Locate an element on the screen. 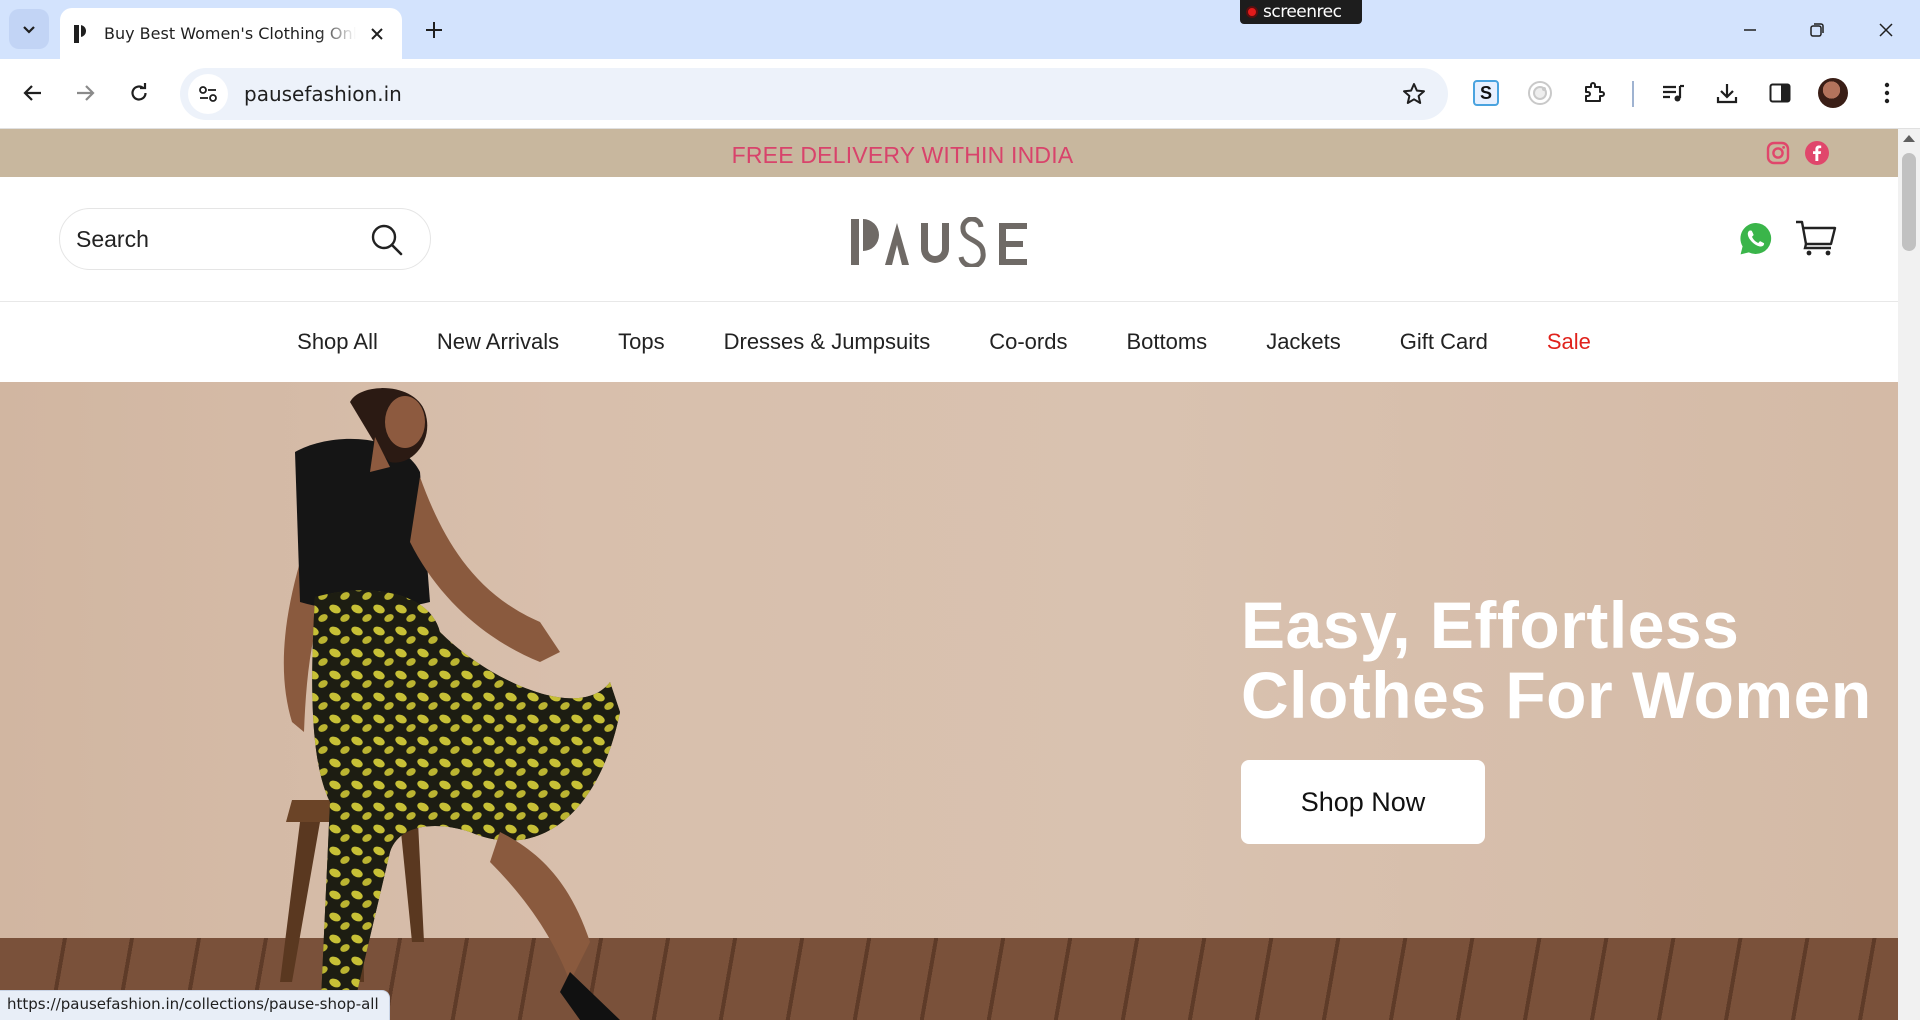 Image resolution: width=1920 pixels, height=1020 pixels. search-icon is located at coordinates (387, 240).